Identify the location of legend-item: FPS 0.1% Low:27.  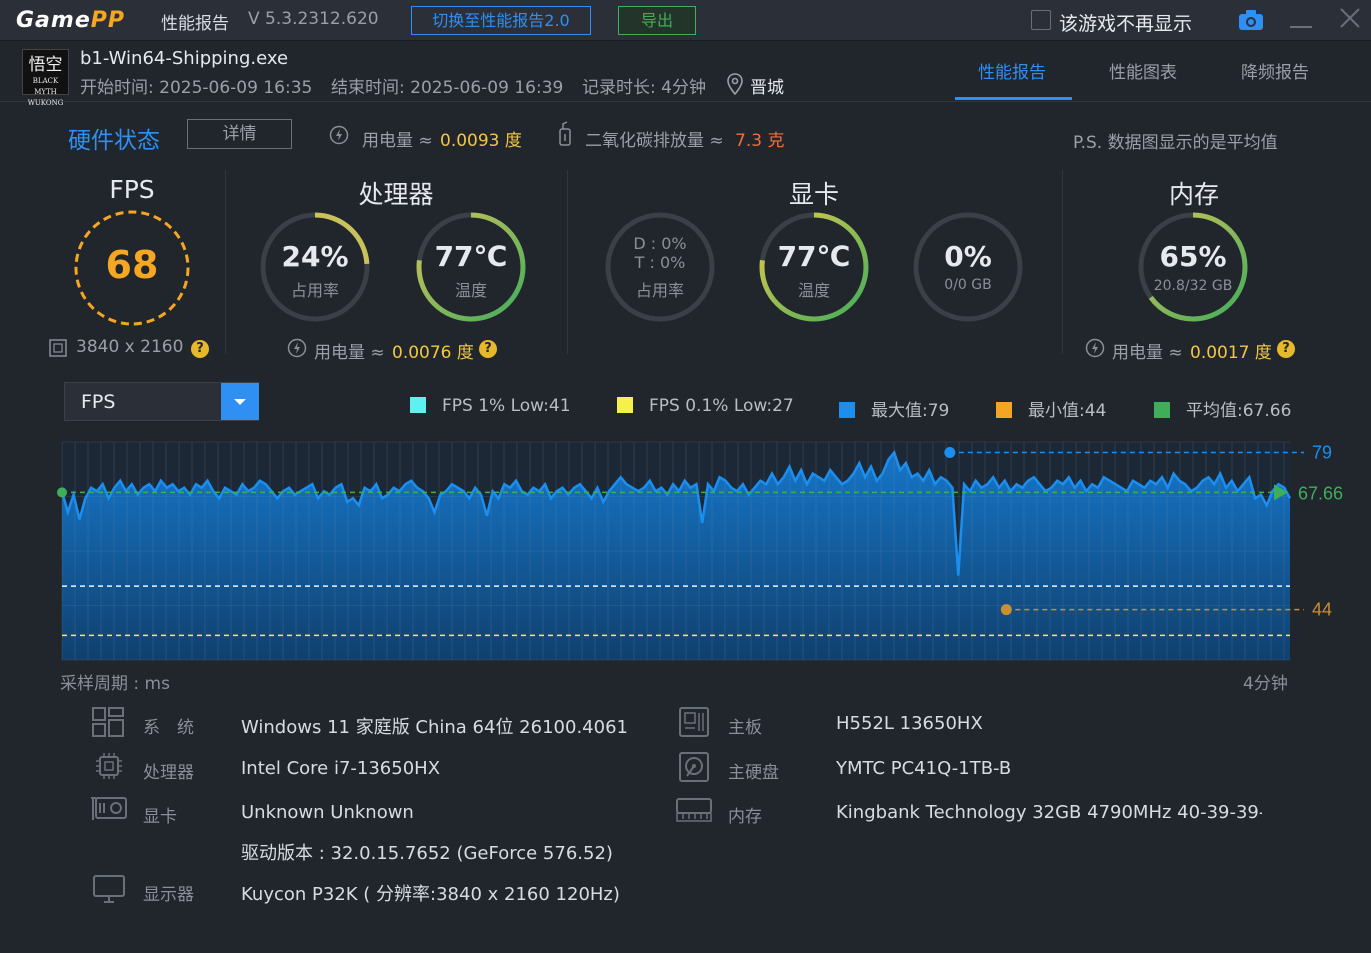
(705, 406).